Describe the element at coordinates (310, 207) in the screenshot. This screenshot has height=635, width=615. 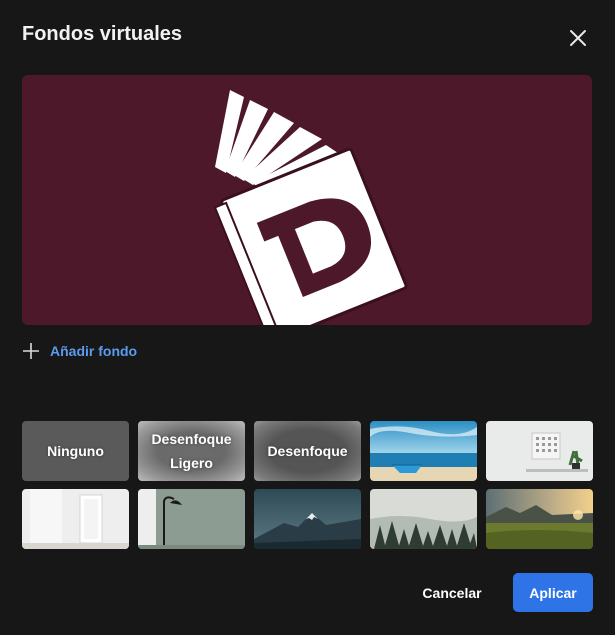
I see `book-d-logo-icon` at that location.